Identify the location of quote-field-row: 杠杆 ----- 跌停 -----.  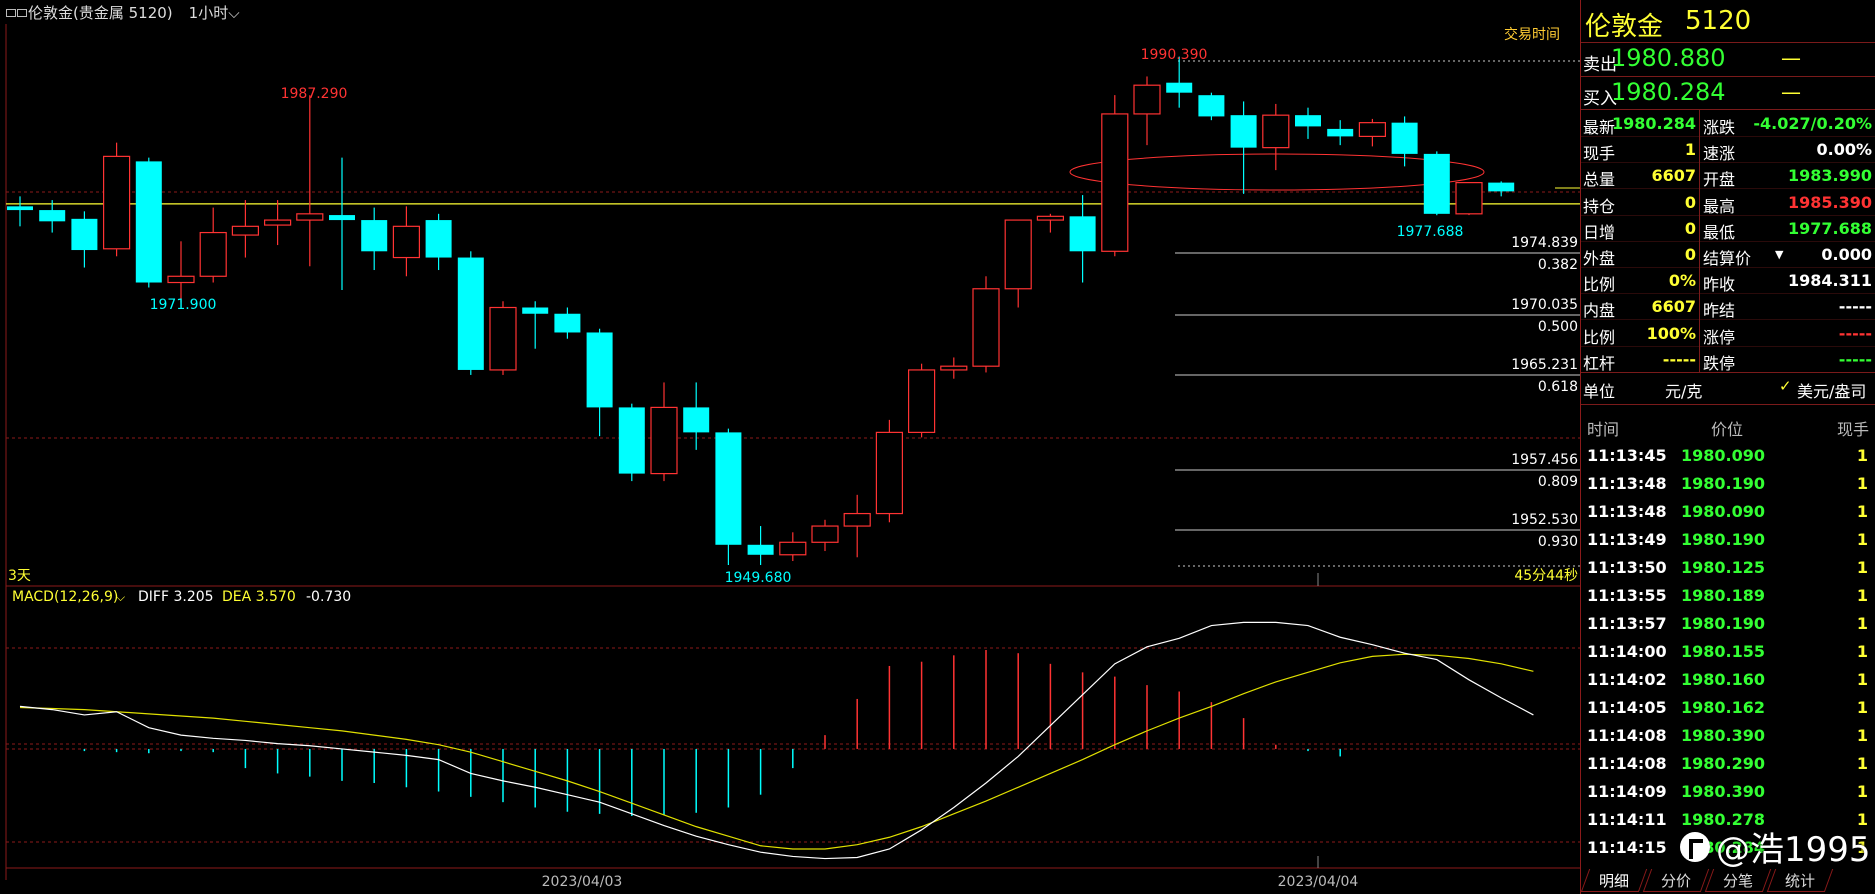
(1728, 360).